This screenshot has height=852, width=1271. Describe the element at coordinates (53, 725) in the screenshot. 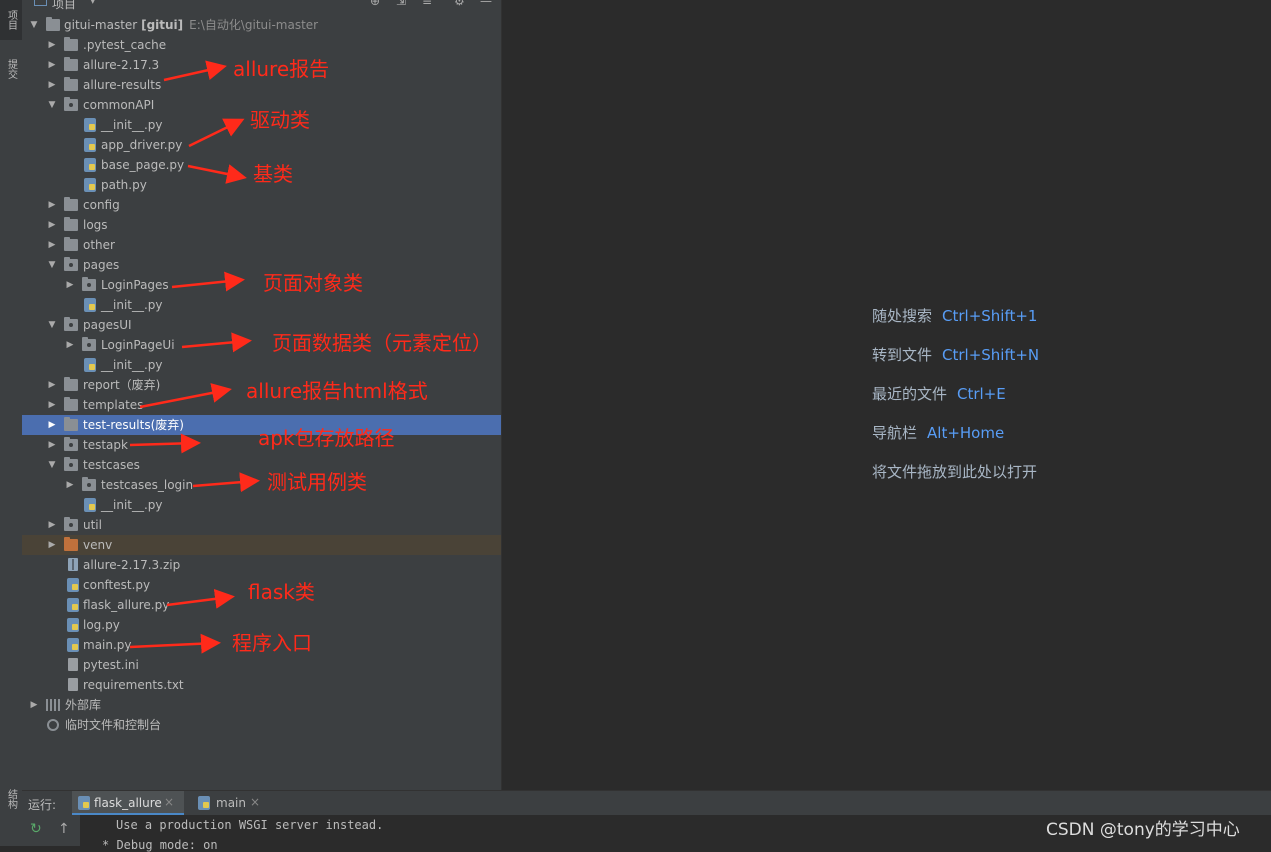

I see `scratch-icon` at that location.